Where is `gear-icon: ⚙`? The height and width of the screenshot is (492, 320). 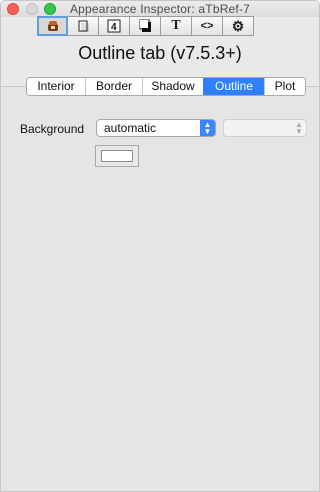
gear-icon: ⚙ is located at coordinates (238, 25).